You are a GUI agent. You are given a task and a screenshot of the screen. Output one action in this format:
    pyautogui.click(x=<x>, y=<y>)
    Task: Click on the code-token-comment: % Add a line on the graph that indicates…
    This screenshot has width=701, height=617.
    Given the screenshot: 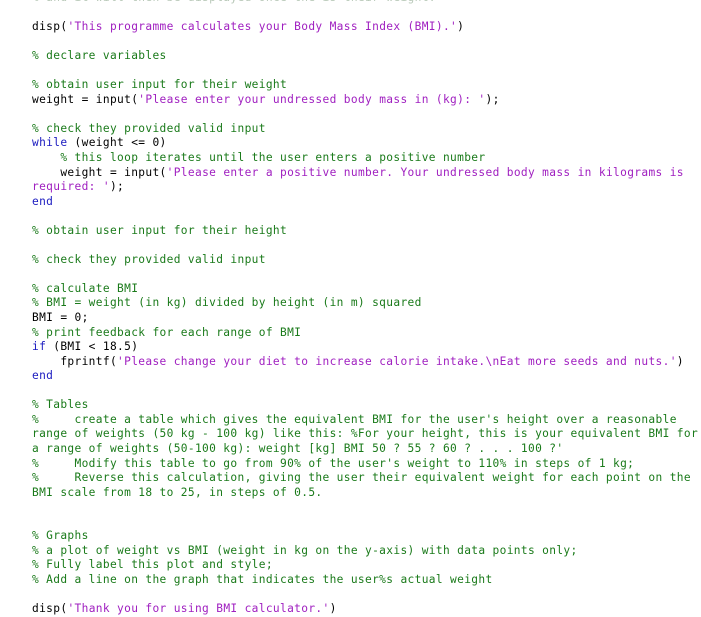 What is the action you would take?
    pyautogui.click(x=262, y=579)
    